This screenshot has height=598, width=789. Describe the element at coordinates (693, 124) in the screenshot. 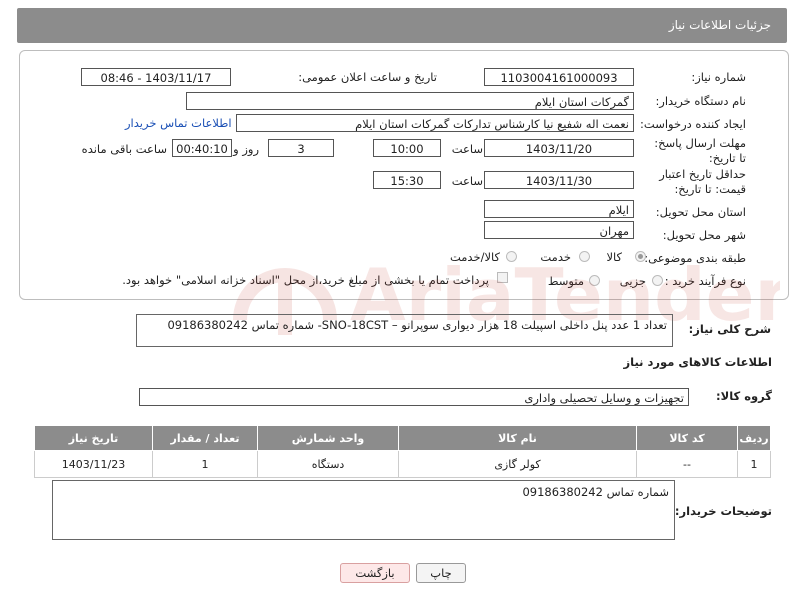

I see `requester-label: ایجاد کننده درخواست:` at that location.